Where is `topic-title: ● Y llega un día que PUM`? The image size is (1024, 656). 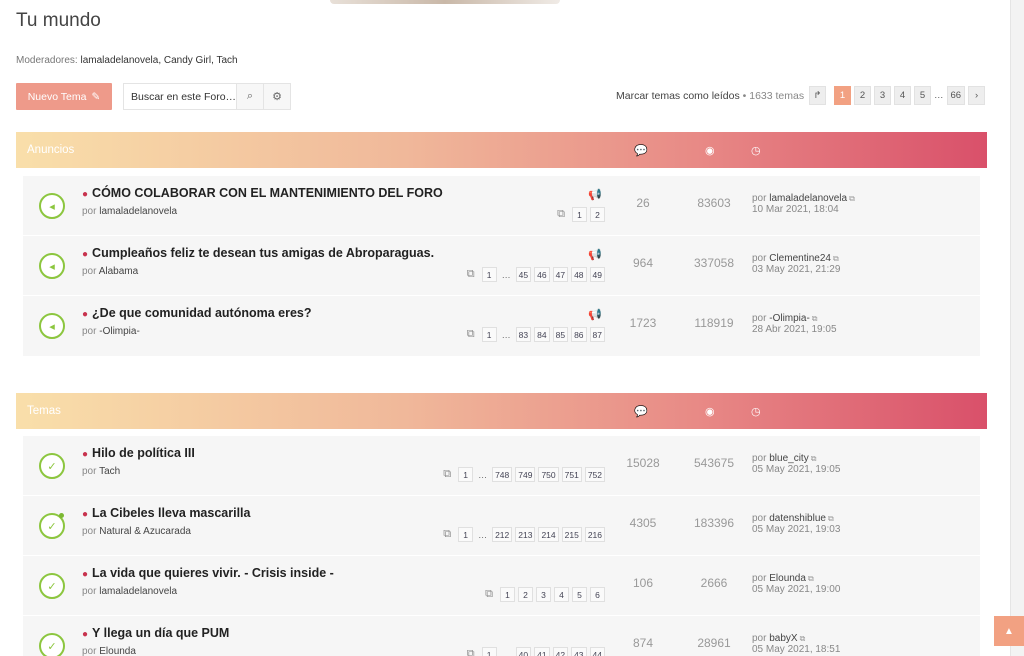 topic-title: ● Y llega un día que PUM is located at coordinates (155, 633).